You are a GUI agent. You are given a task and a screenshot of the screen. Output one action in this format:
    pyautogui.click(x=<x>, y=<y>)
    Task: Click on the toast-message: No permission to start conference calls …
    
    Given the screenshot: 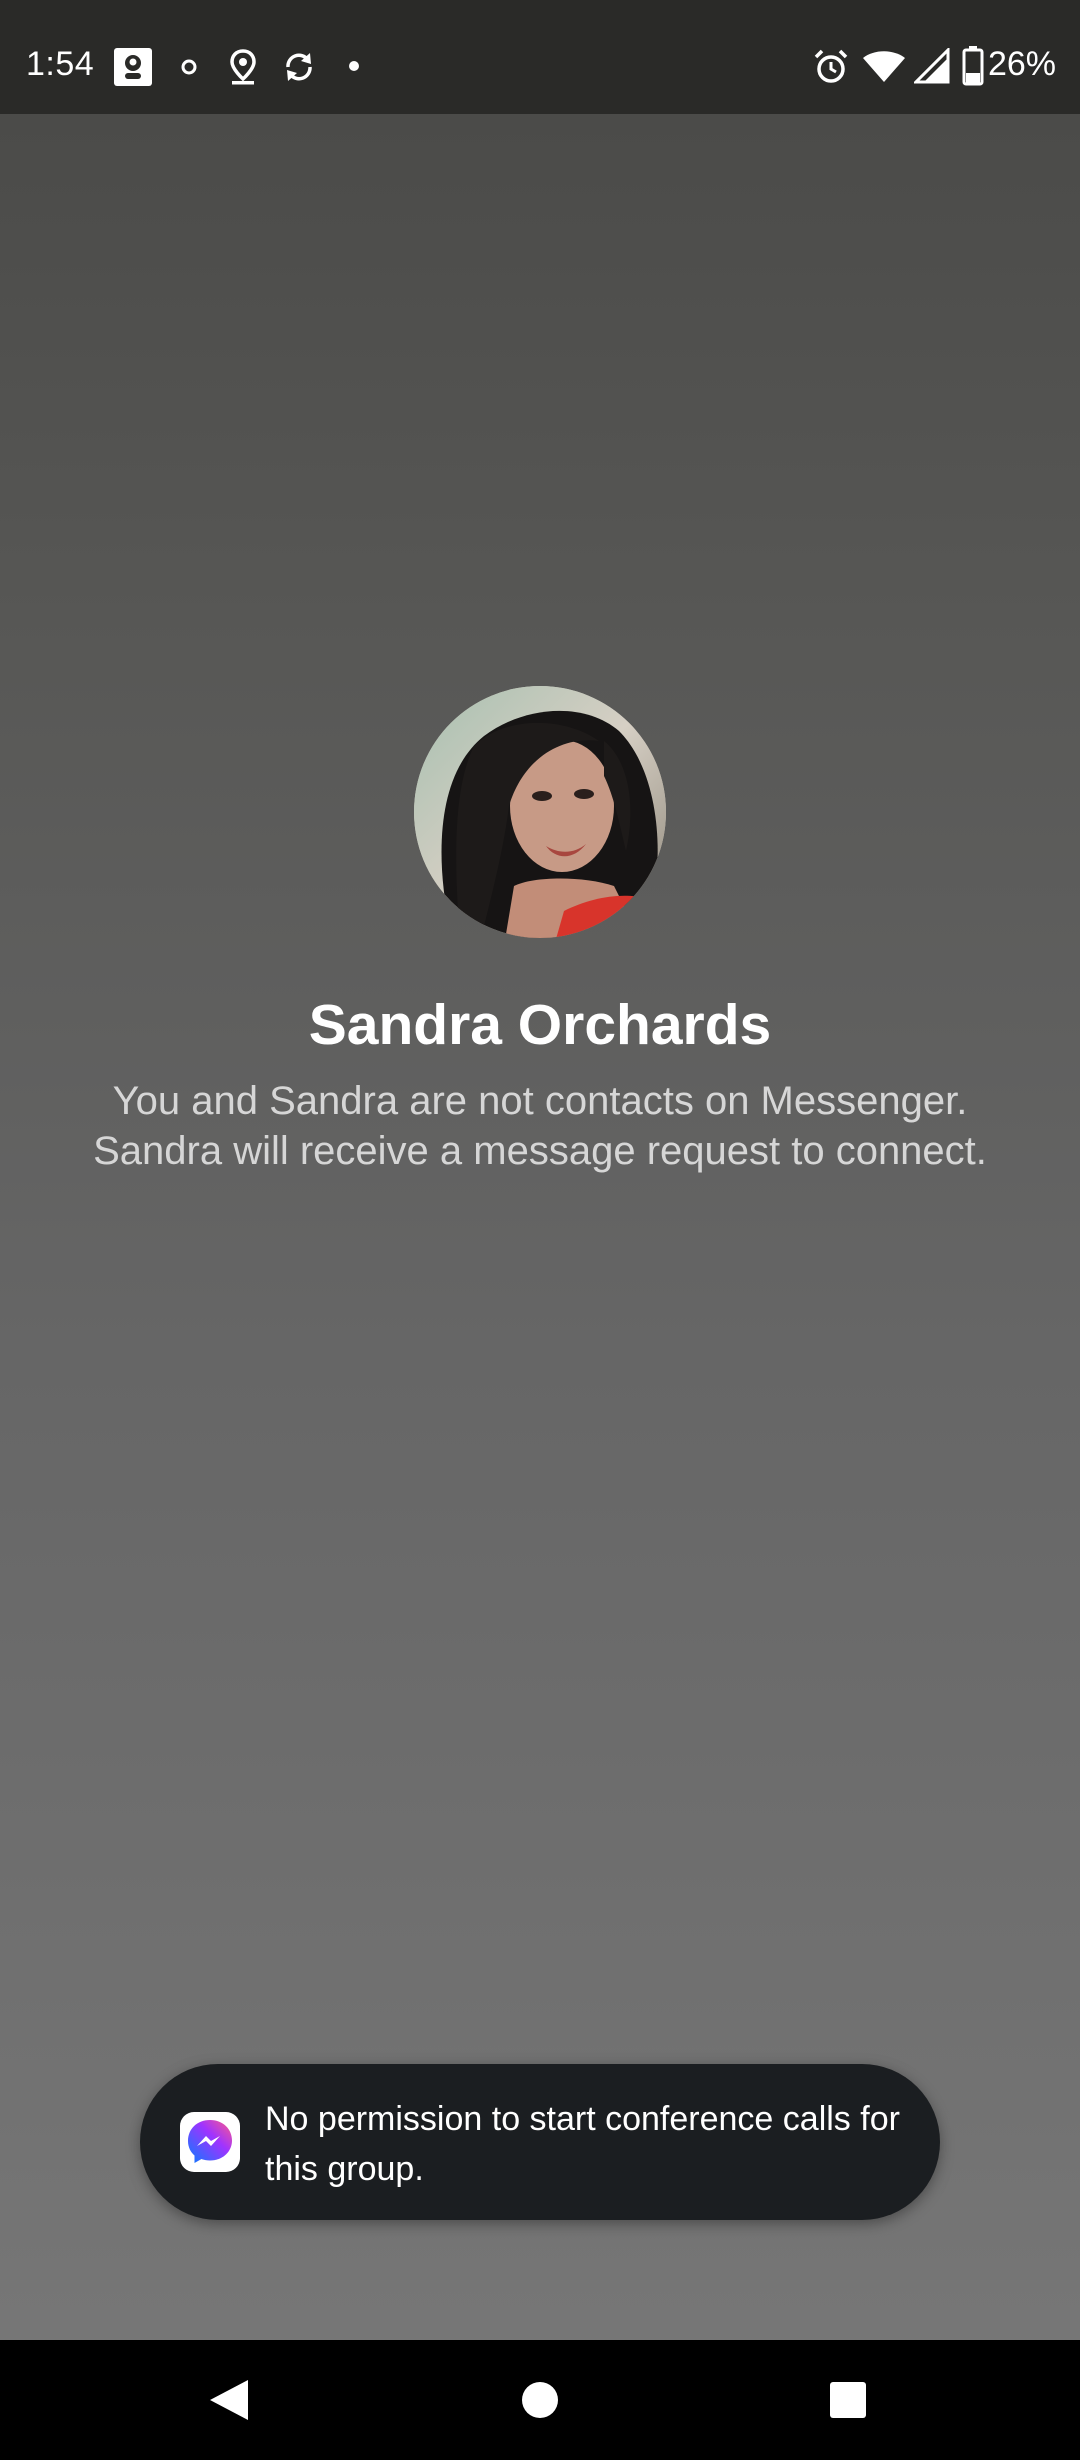 What is the action you would take?
    pyautogui.click(x=582, y=2144)
    